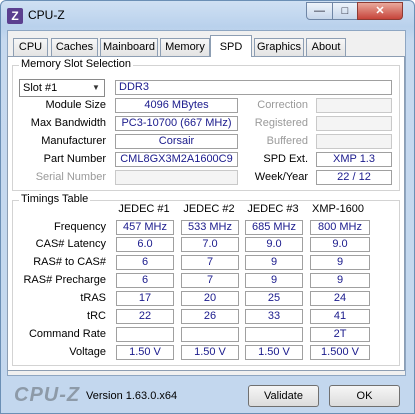 Image resolution: width=415 pixels, height=414 pixels. What do you see at coordinates (354, 177) in the screenshot?
I see `week-year-value: 22 / 12` at bounding box center [354, 177].